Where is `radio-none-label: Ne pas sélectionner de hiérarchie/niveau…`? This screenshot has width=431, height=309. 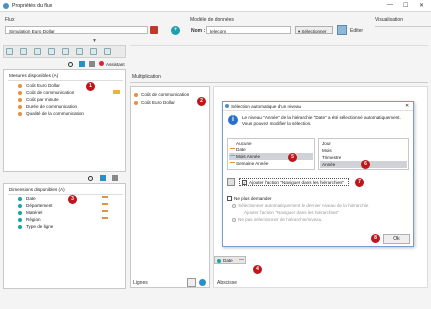
radio-none-label: Ne pas sélectionner de hiérarchie/niveau… is located at coordinates (280, 219).